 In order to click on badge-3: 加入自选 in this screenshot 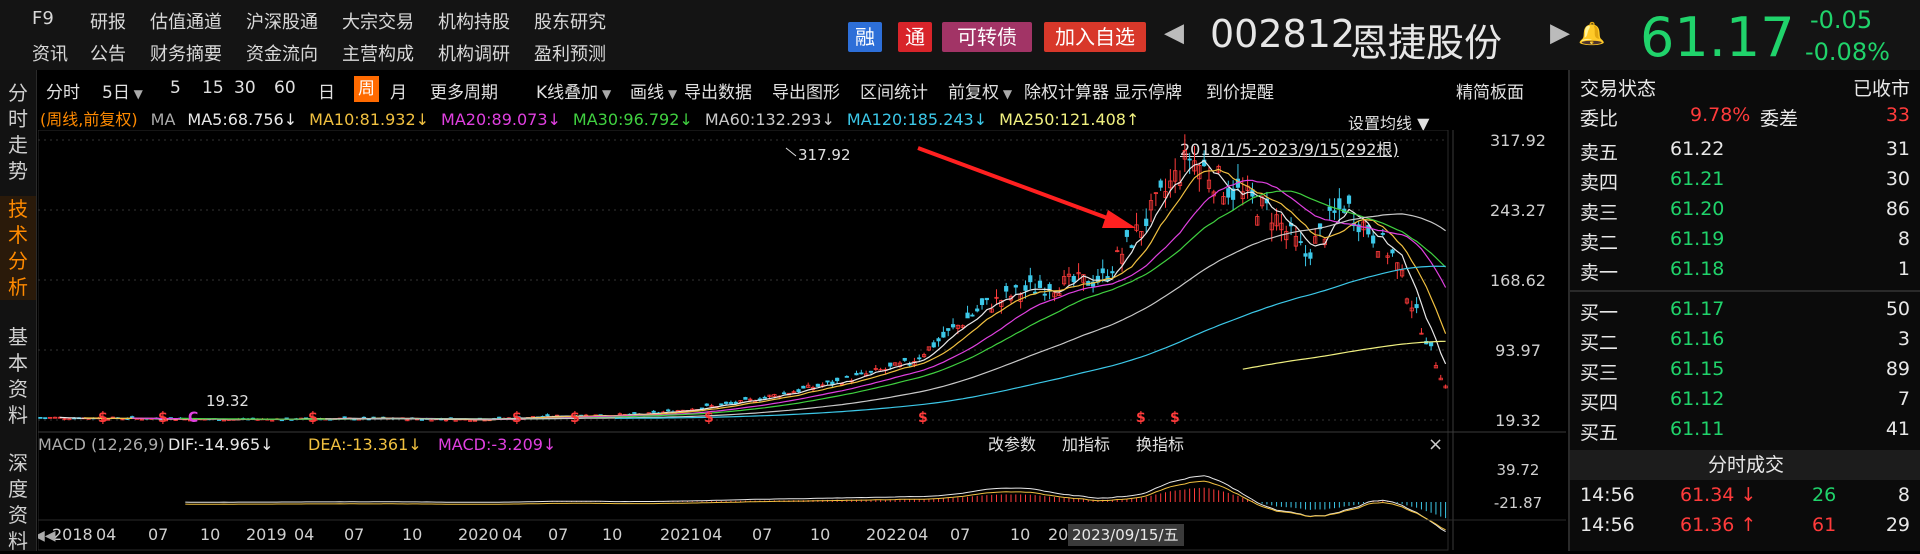, I will do `click(1095, 37)`.